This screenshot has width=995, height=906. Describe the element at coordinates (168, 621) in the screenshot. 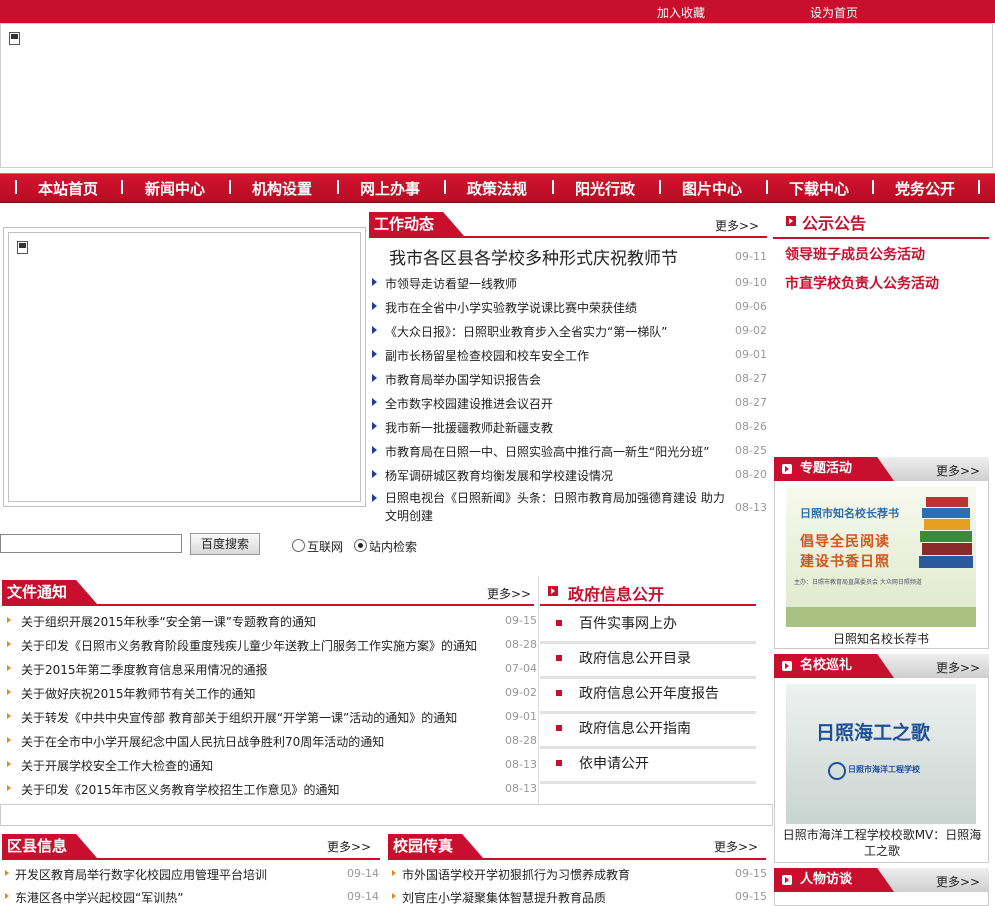

I see `file-notice-item: 关于组织开展2015年秋季“安全第一课”专题教育的通知` at that location.